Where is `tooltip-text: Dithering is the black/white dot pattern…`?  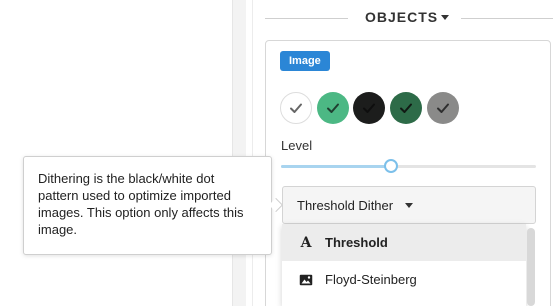
tooltip-text: Dithering is the black/white dot pattern… is located at coordinates (141, 204).